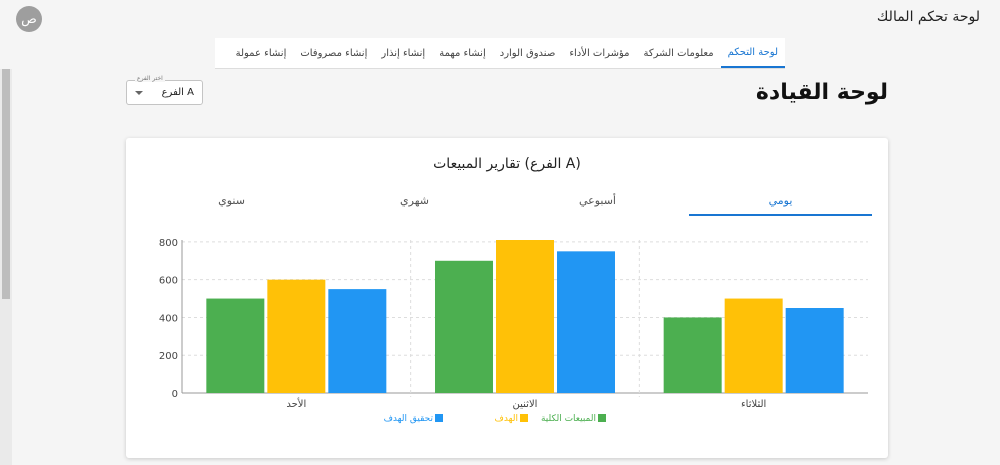 The image size is (1000, 465). I want to click on y-tick-label: 400, so click(168, 318).